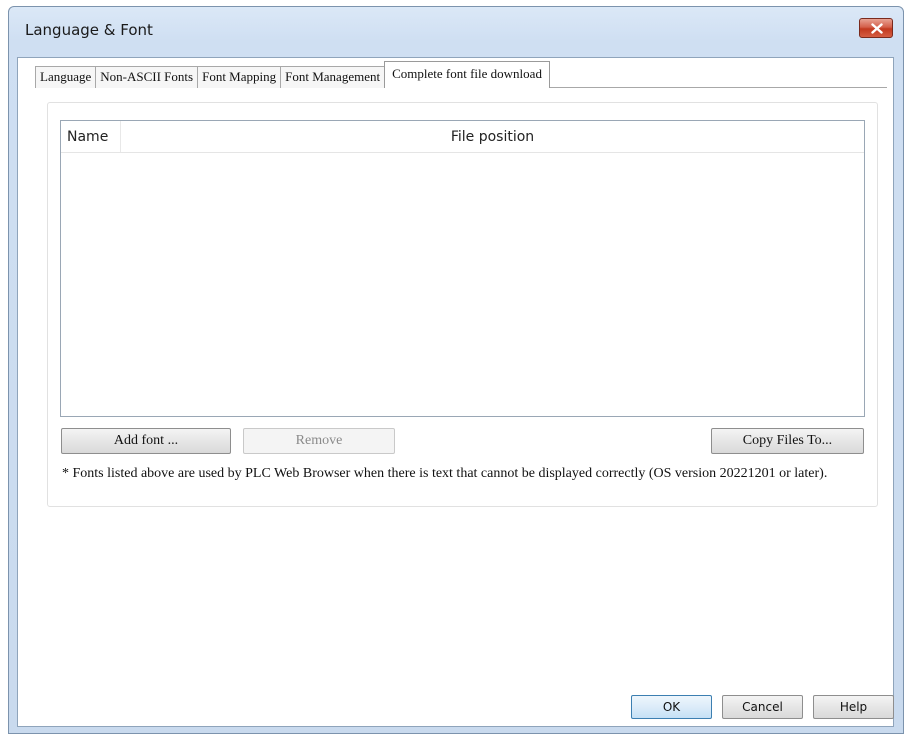  Describe the element at coordinates (147, 77) in the screenshot. I see `tab-non-ascii-fonts: Non-ASCII Fonts` at that location.